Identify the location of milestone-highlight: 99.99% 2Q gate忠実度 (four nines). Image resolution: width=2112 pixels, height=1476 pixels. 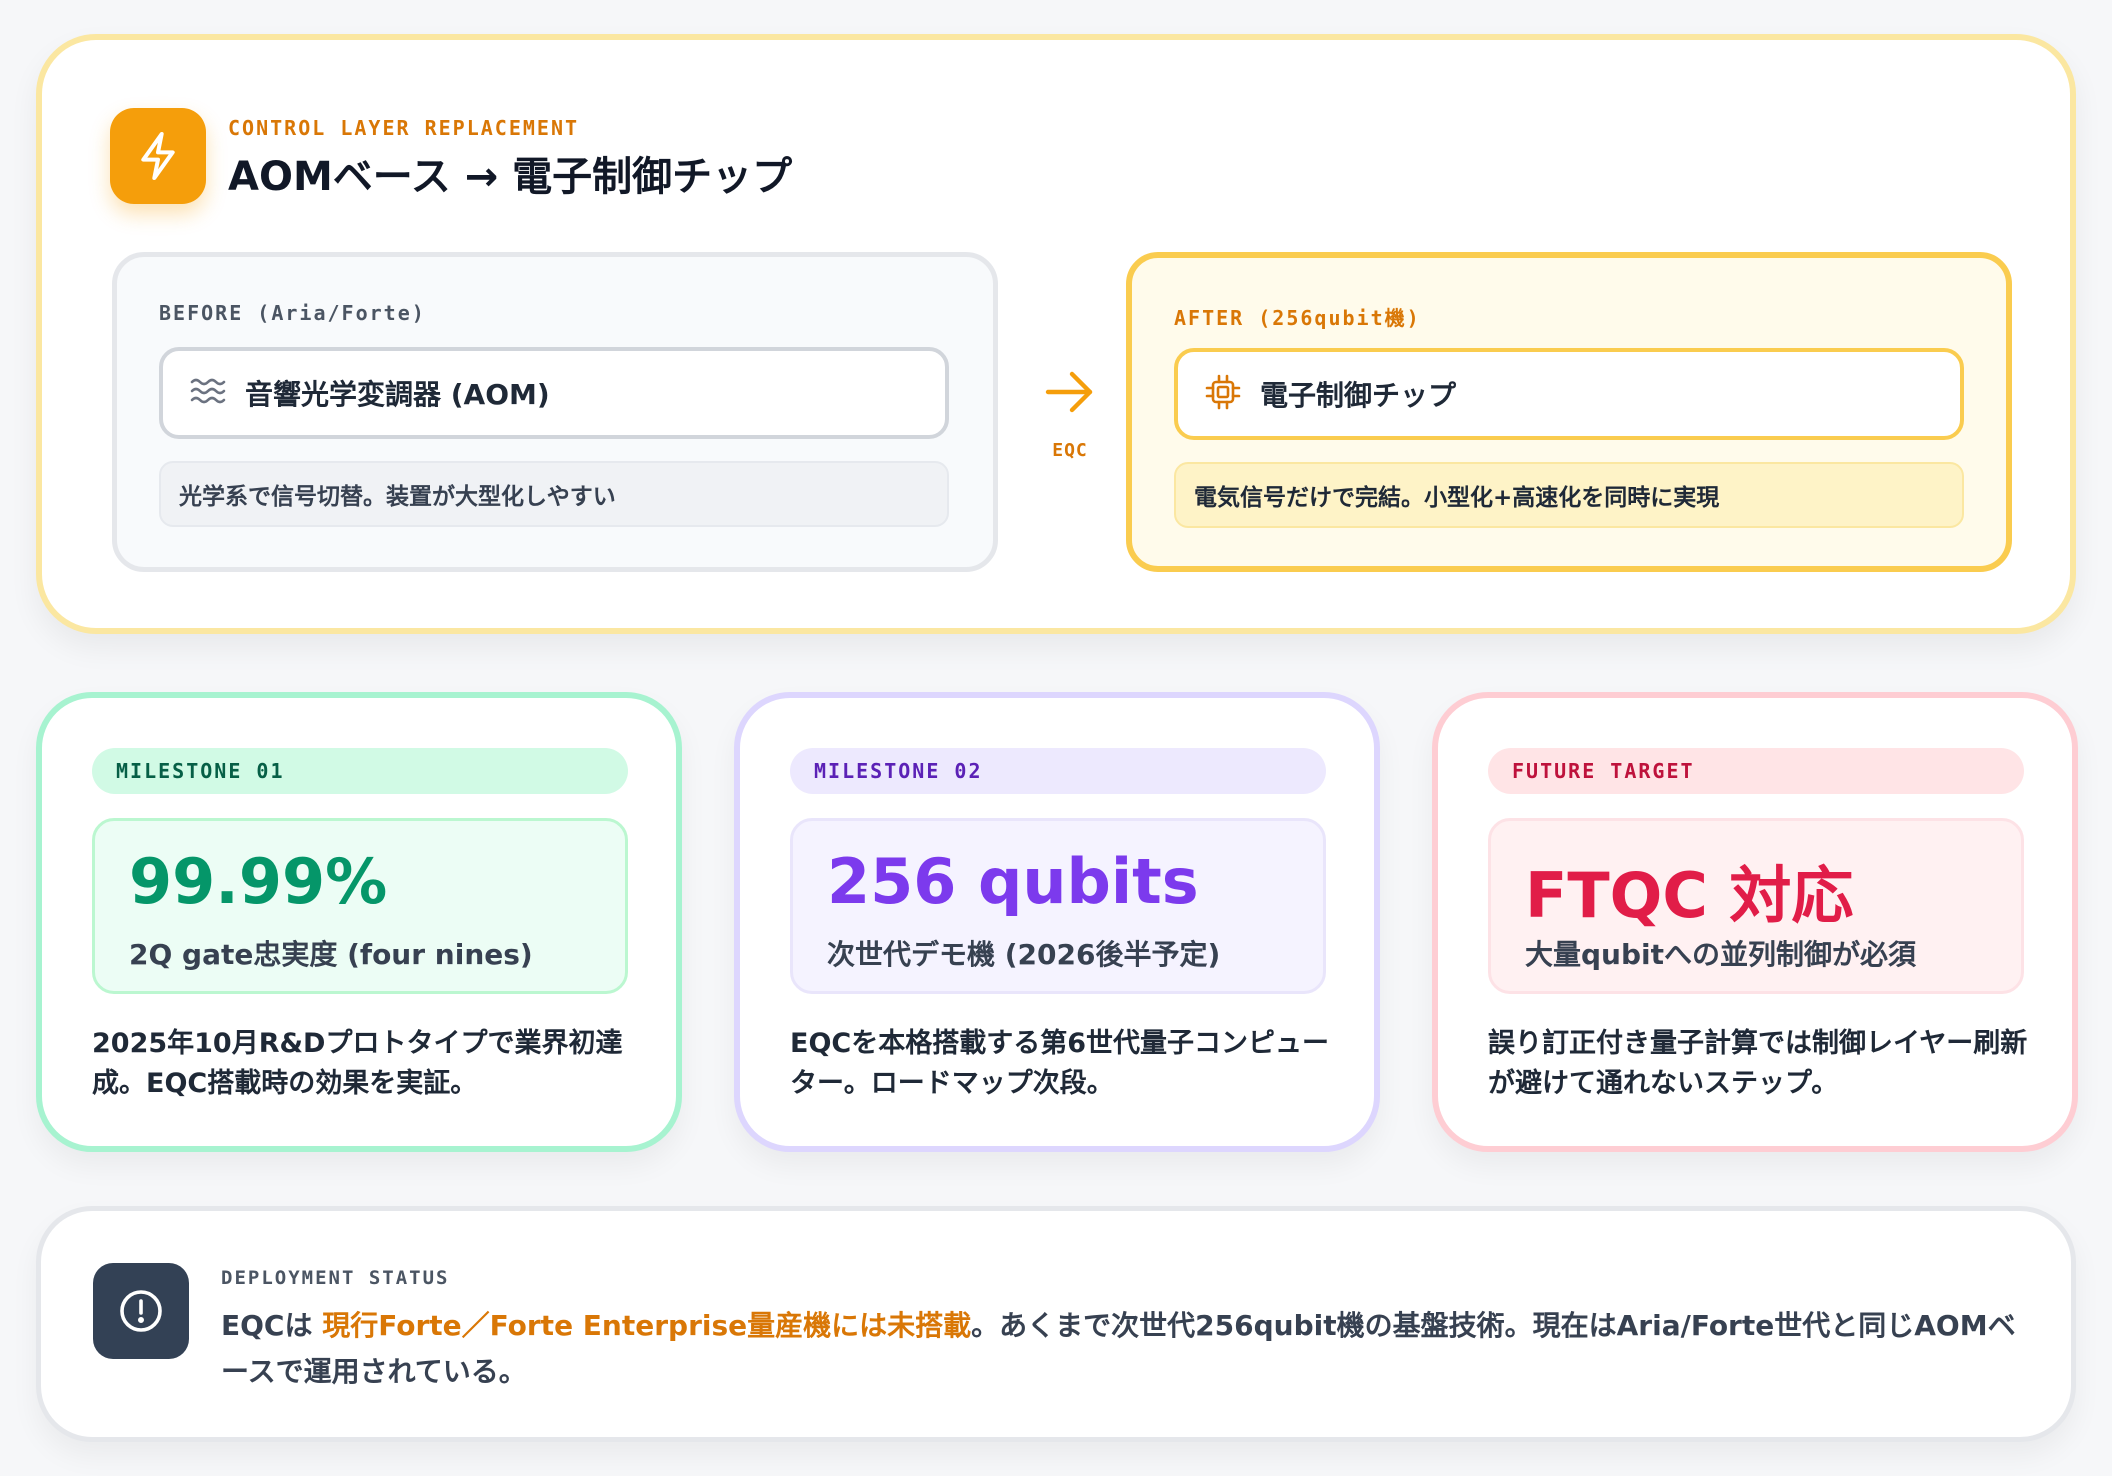
(360, 906).